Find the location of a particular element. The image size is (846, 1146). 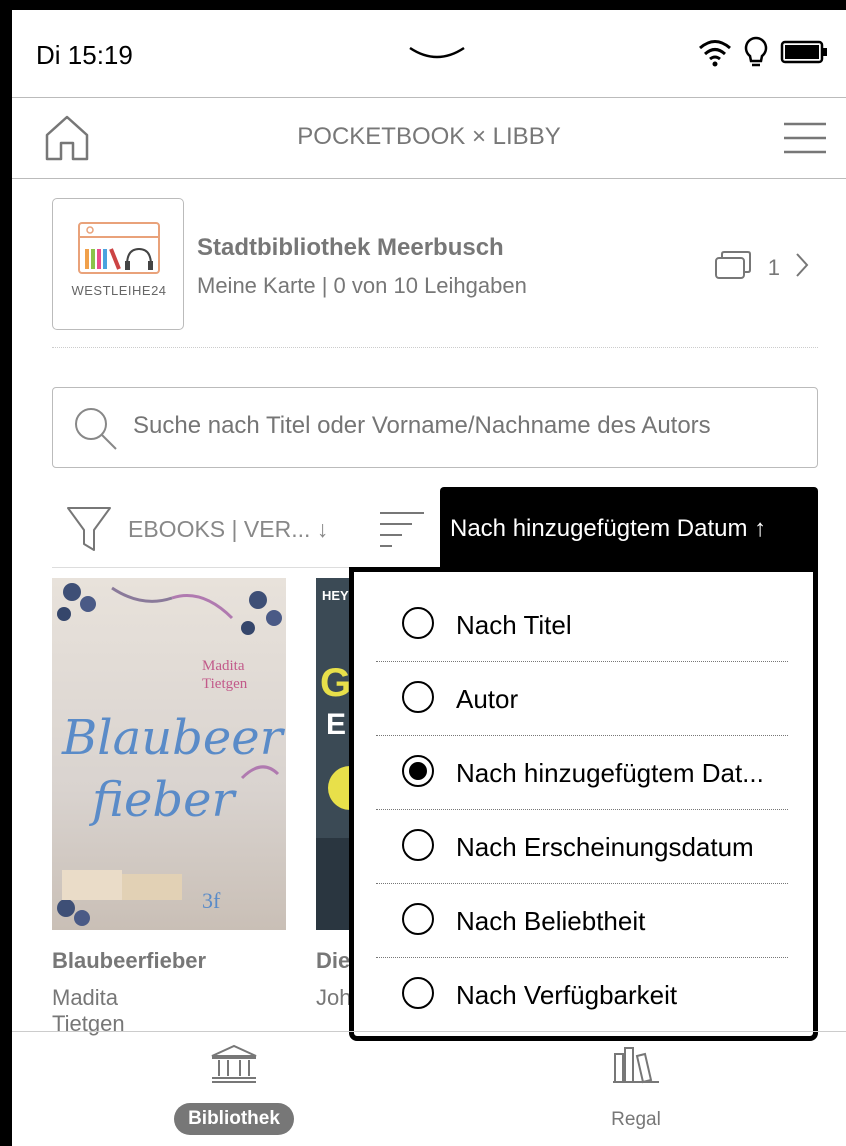

library-card-info: Meine Karte | 0 von 10 Leihgaben is located at coordinates (362, 285).